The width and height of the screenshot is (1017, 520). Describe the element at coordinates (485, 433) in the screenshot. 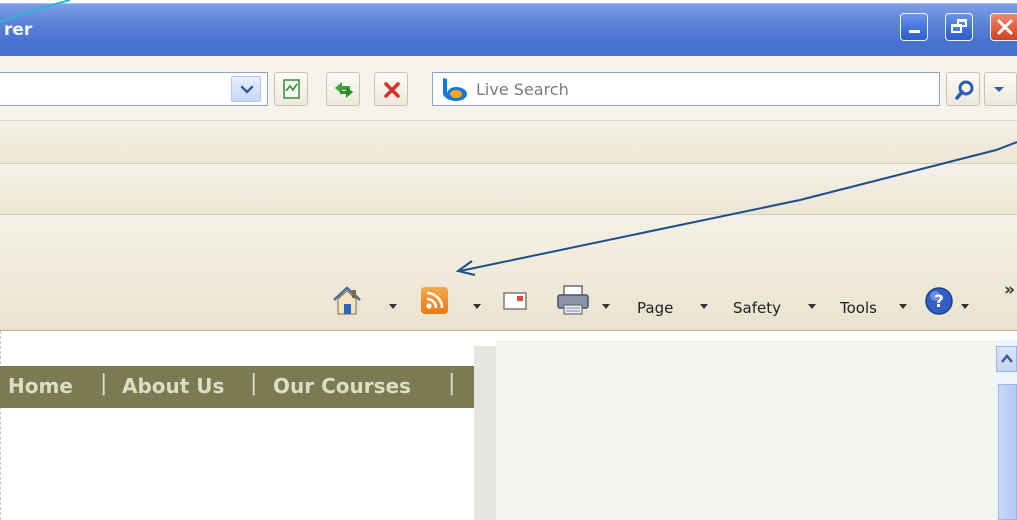

I see `column-divider` at that location.